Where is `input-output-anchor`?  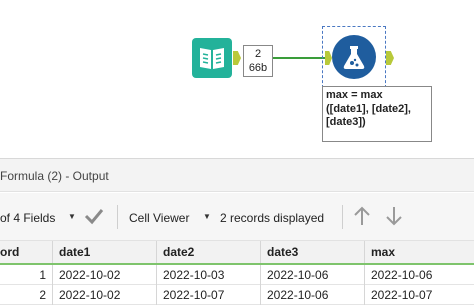
input-output-anchor is located at coordinates (237, 58).